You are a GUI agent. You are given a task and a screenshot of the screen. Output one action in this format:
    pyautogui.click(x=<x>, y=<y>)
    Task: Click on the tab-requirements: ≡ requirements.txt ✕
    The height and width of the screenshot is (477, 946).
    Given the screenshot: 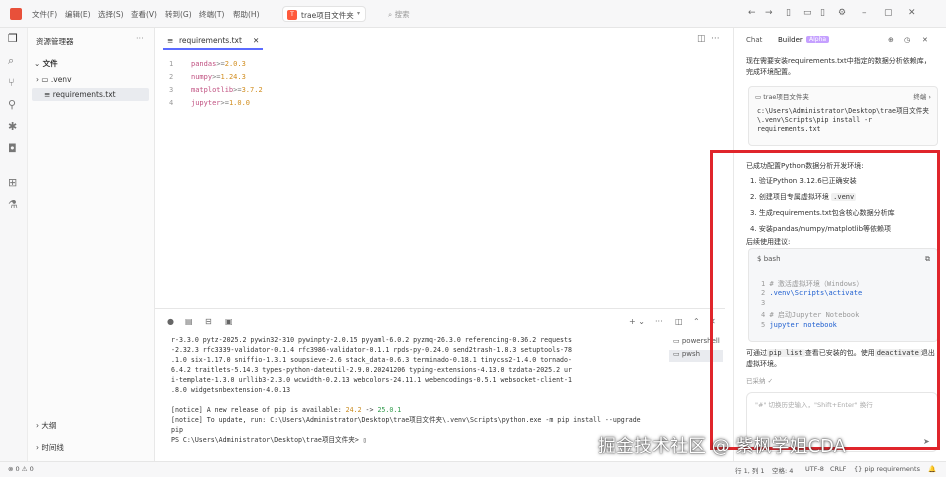 What is the action you would take?
    pyautogui.click(x=213, y=41)
    